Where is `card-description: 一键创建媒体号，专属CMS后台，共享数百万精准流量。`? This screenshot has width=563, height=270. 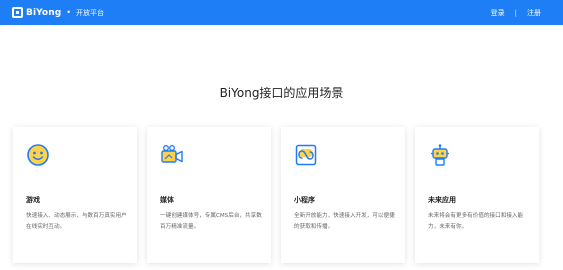
card-description: 一键创建媒体号，专属CMS后台，共享数百万精准流量。 is located at coordinates (211, 221).